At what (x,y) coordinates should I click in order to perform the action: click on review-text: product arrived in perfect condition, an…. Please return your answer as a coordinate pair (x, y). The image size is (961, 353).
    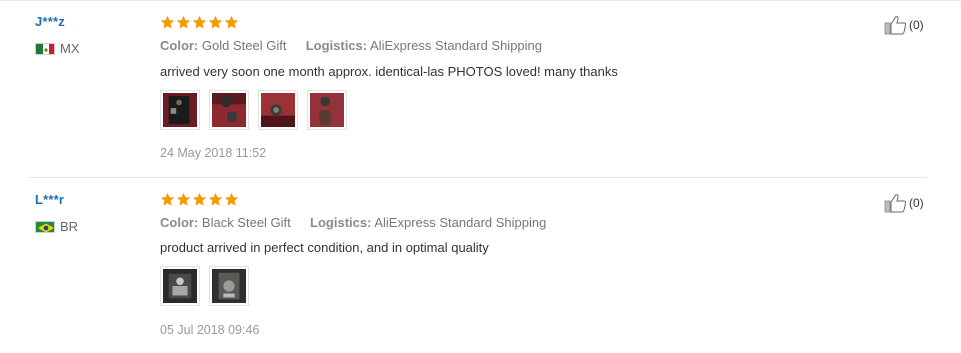
    Looking at the image, I should click on (324, 247).